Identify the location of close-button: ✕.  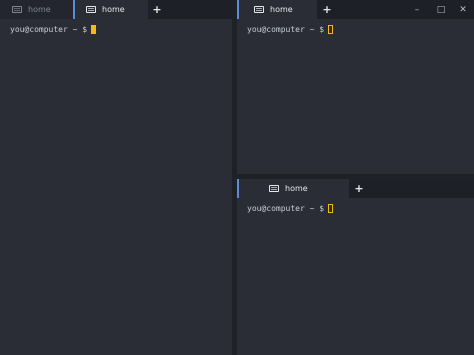
(463, 9).